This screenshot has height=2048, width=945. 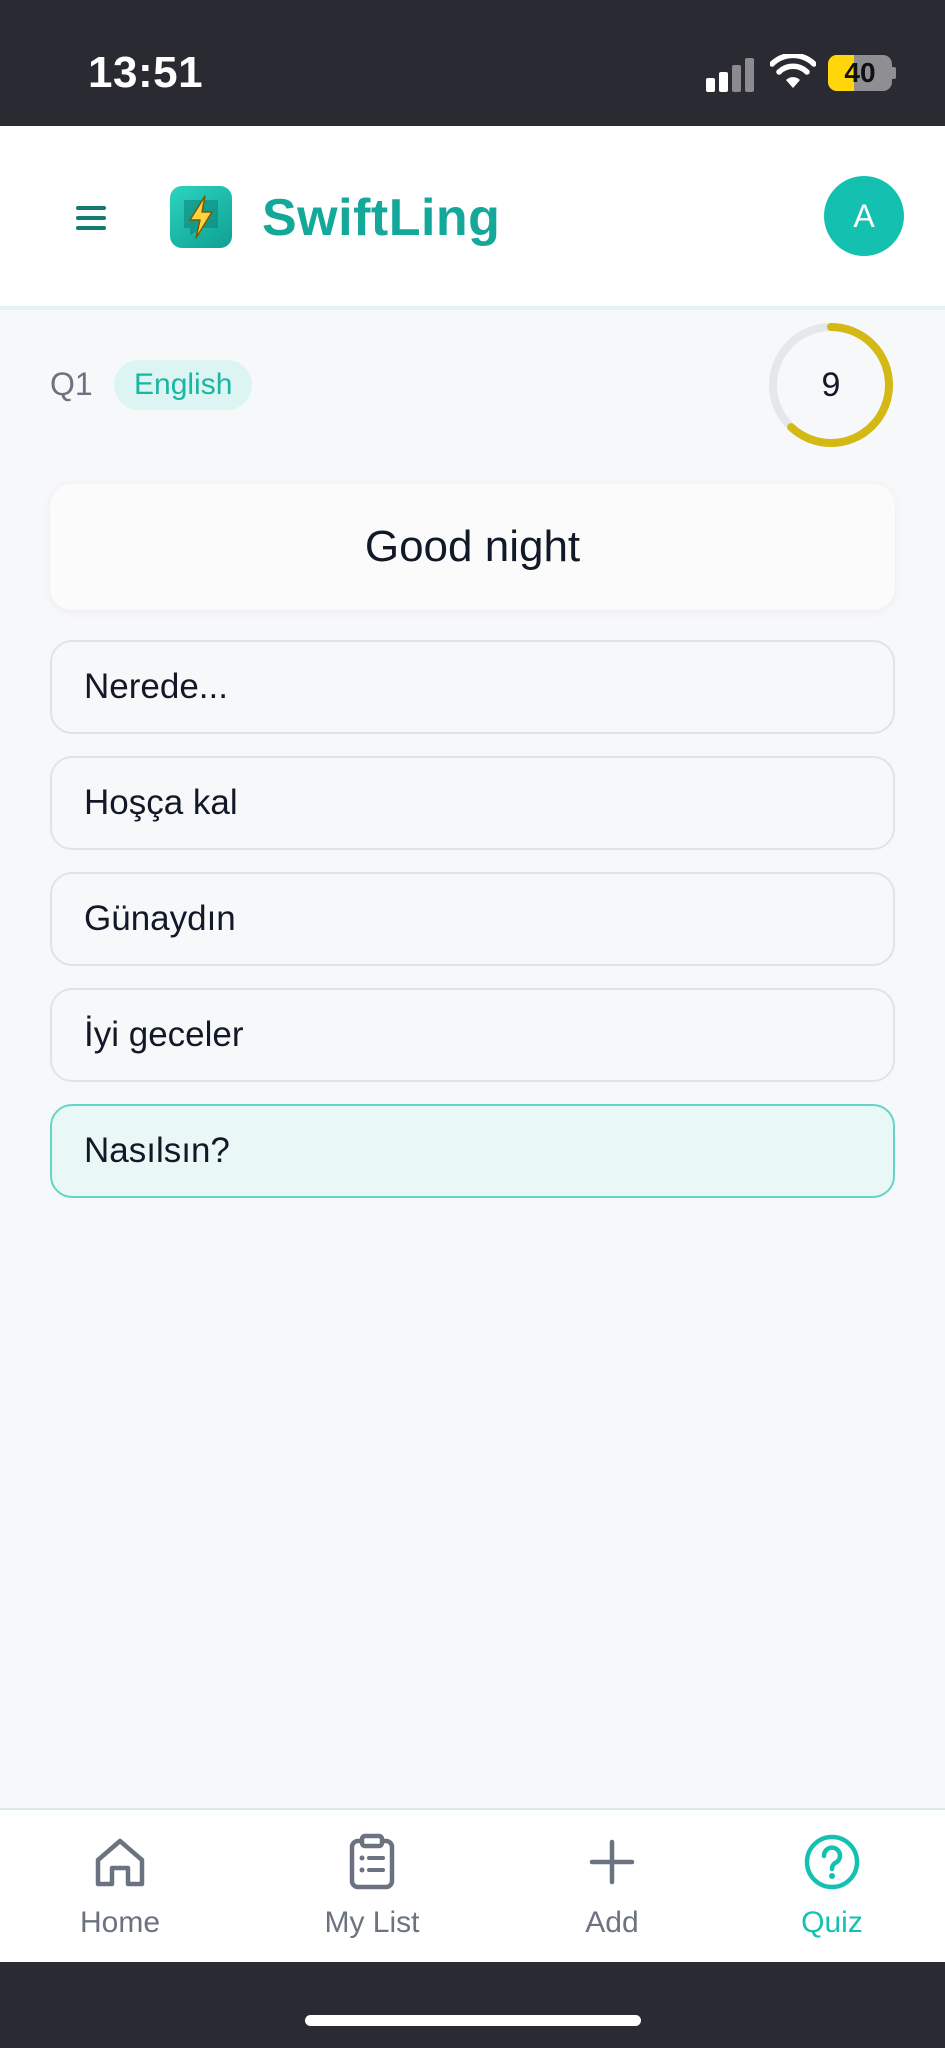 What do you see at coordinates (472, 803) in the screenshot?
I see `answer-option: Hoşça kal` at bounding box center [472, 803].